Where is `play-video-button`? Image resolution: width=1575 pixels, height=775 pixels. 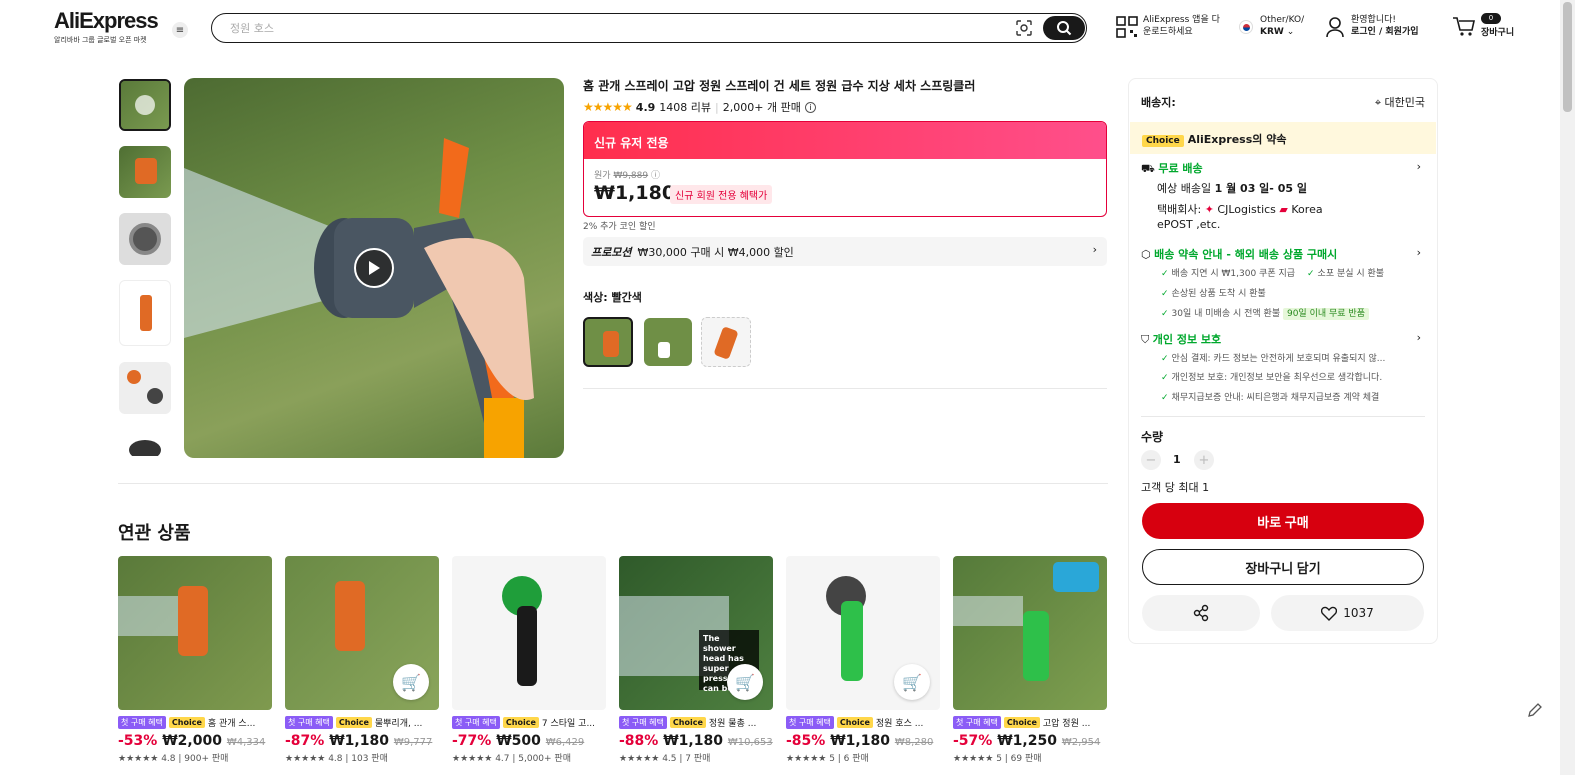
play-video-button is located at coordinates (374, 268).